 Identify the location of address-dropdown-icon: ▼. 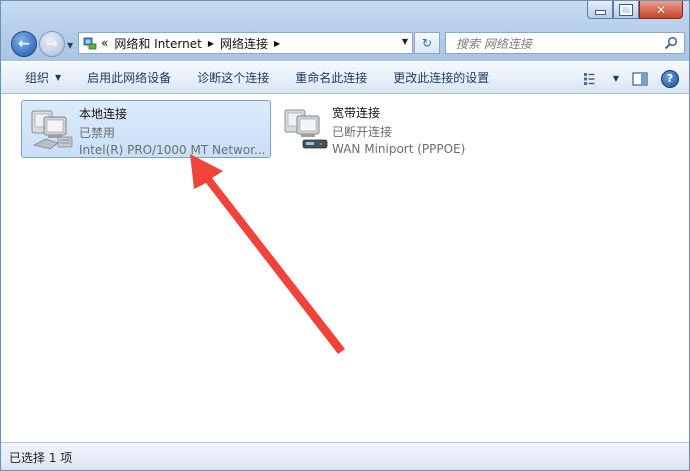
(405, 41).